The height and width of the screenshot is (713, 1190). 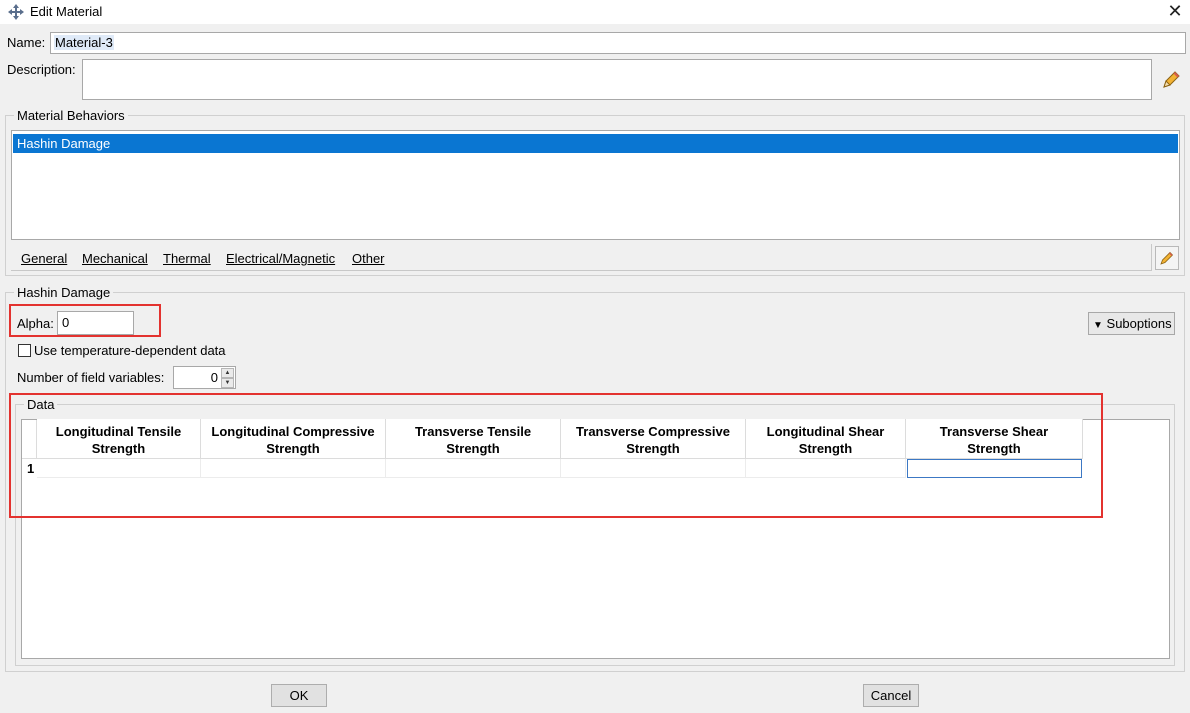 I want to click on alpha-label: Alpha:, so click(x=35, y=323).